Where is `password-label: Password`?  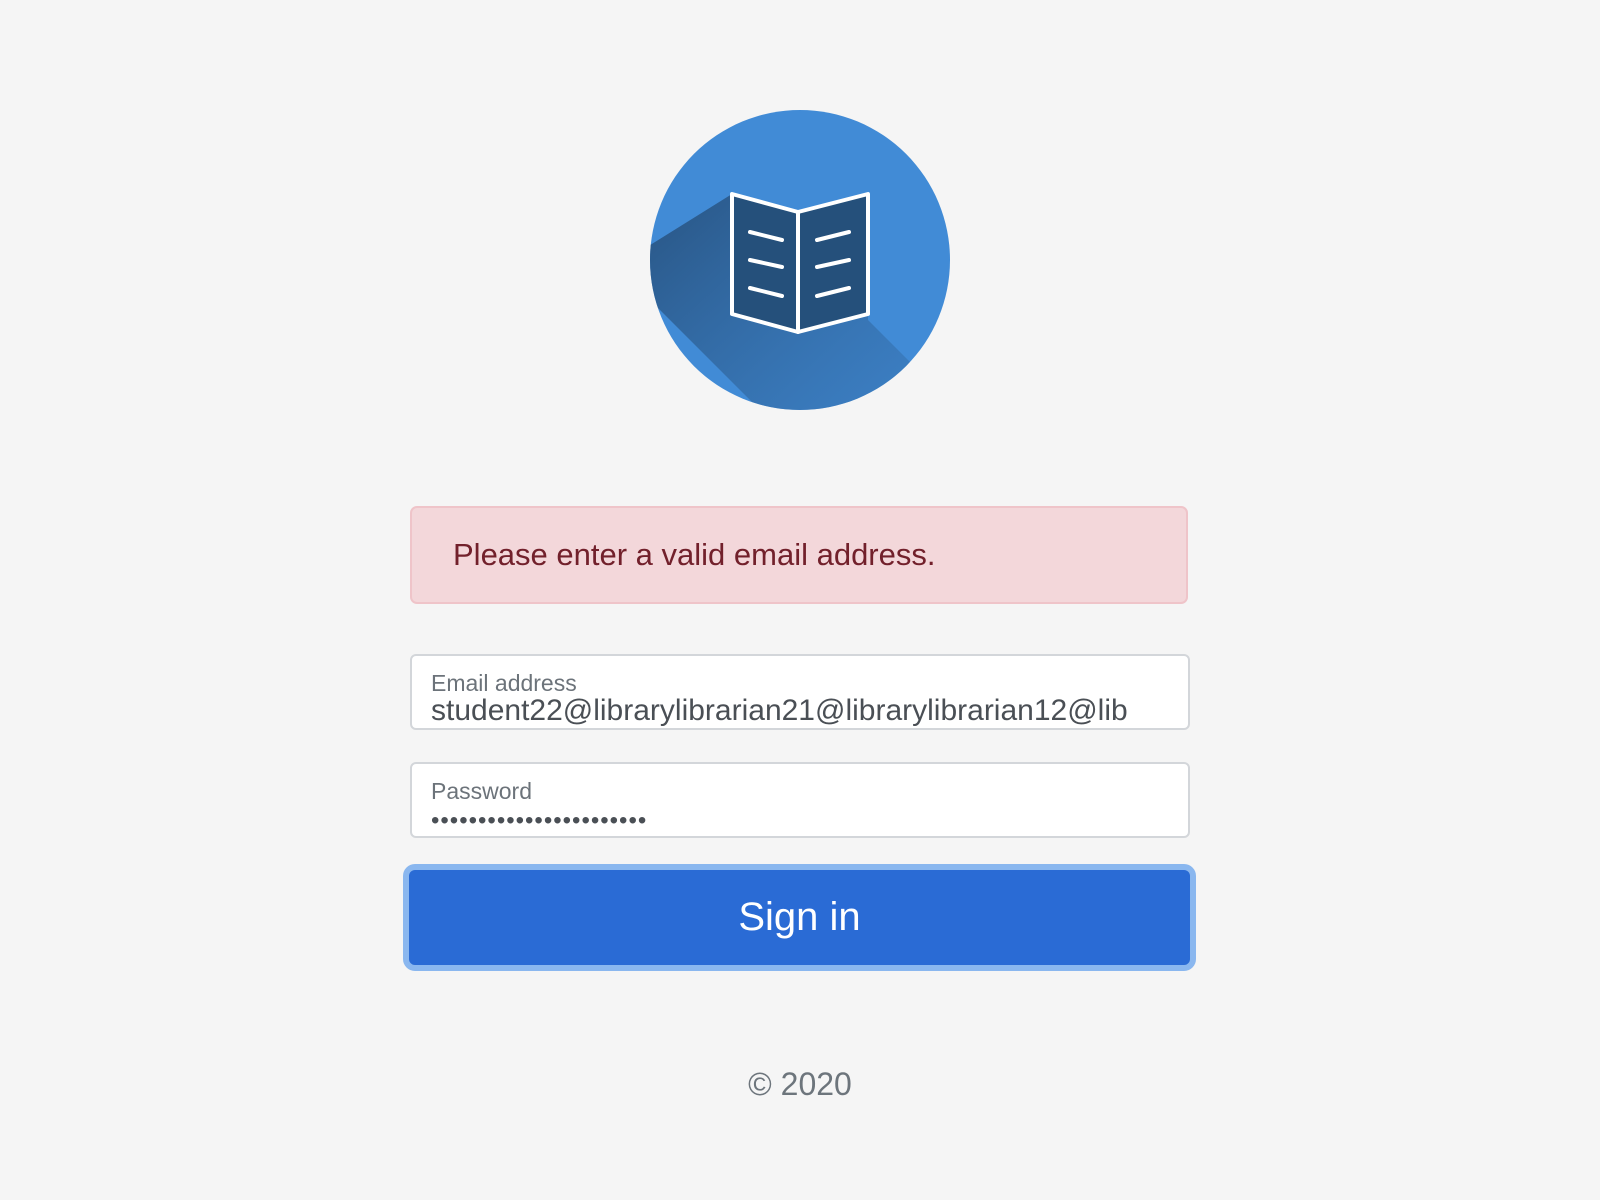
password-label: Password is located at coordinates (481, 791).